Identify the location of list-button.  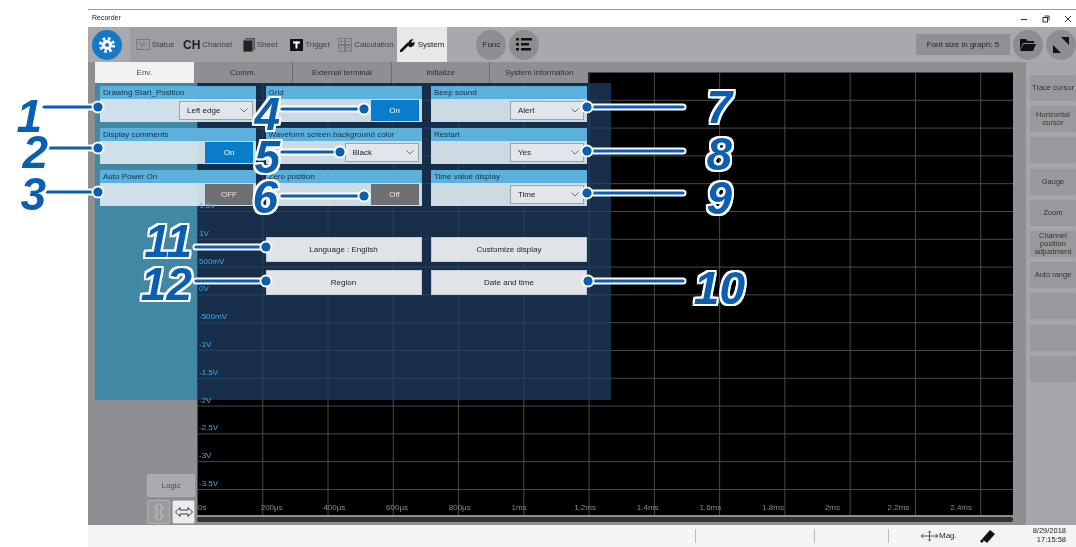
(524, 44).